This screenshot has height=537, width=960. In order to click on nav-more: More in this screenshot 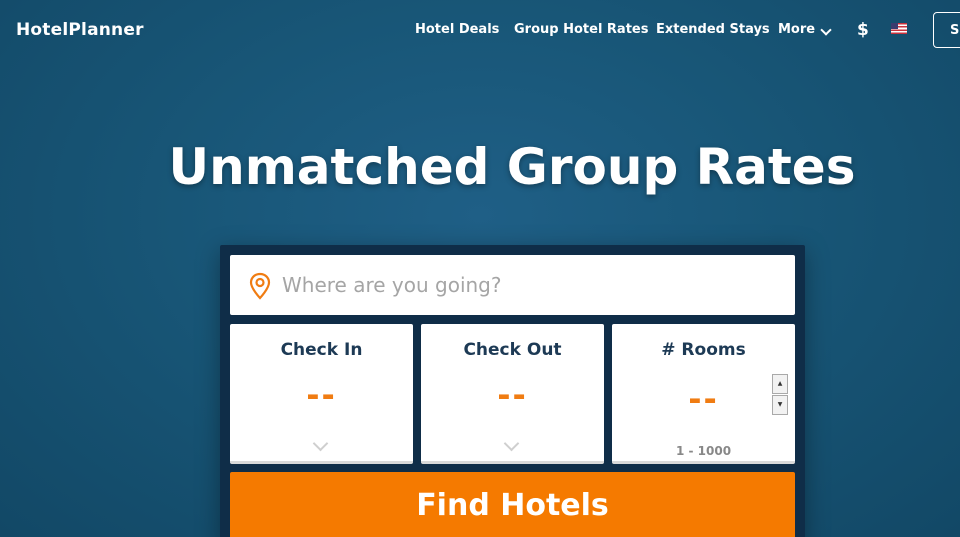, I will do `click(796, 29)`.